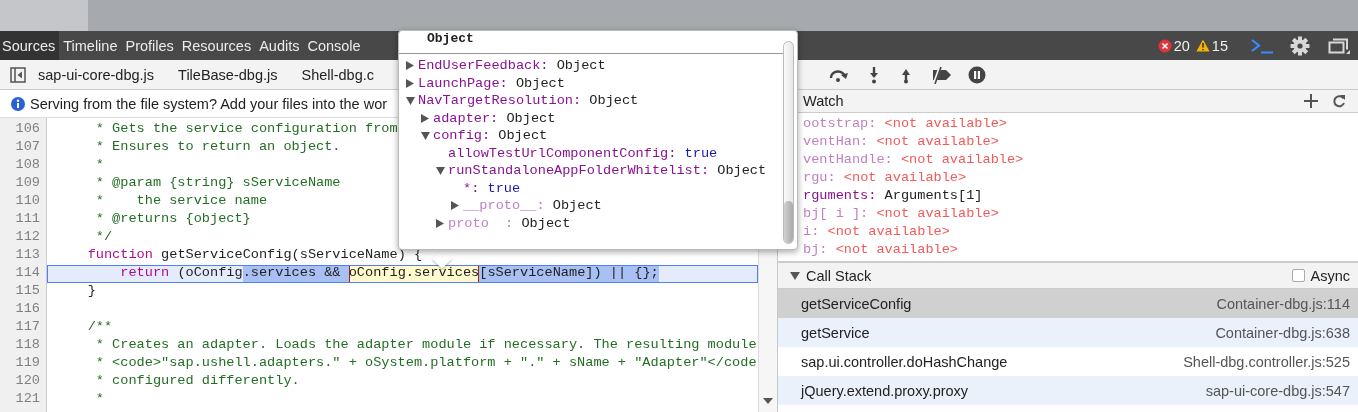 Image resolution: width=1358 pixels, height=412 pixels. I want to click on line-number: 112, so click(27, 237).